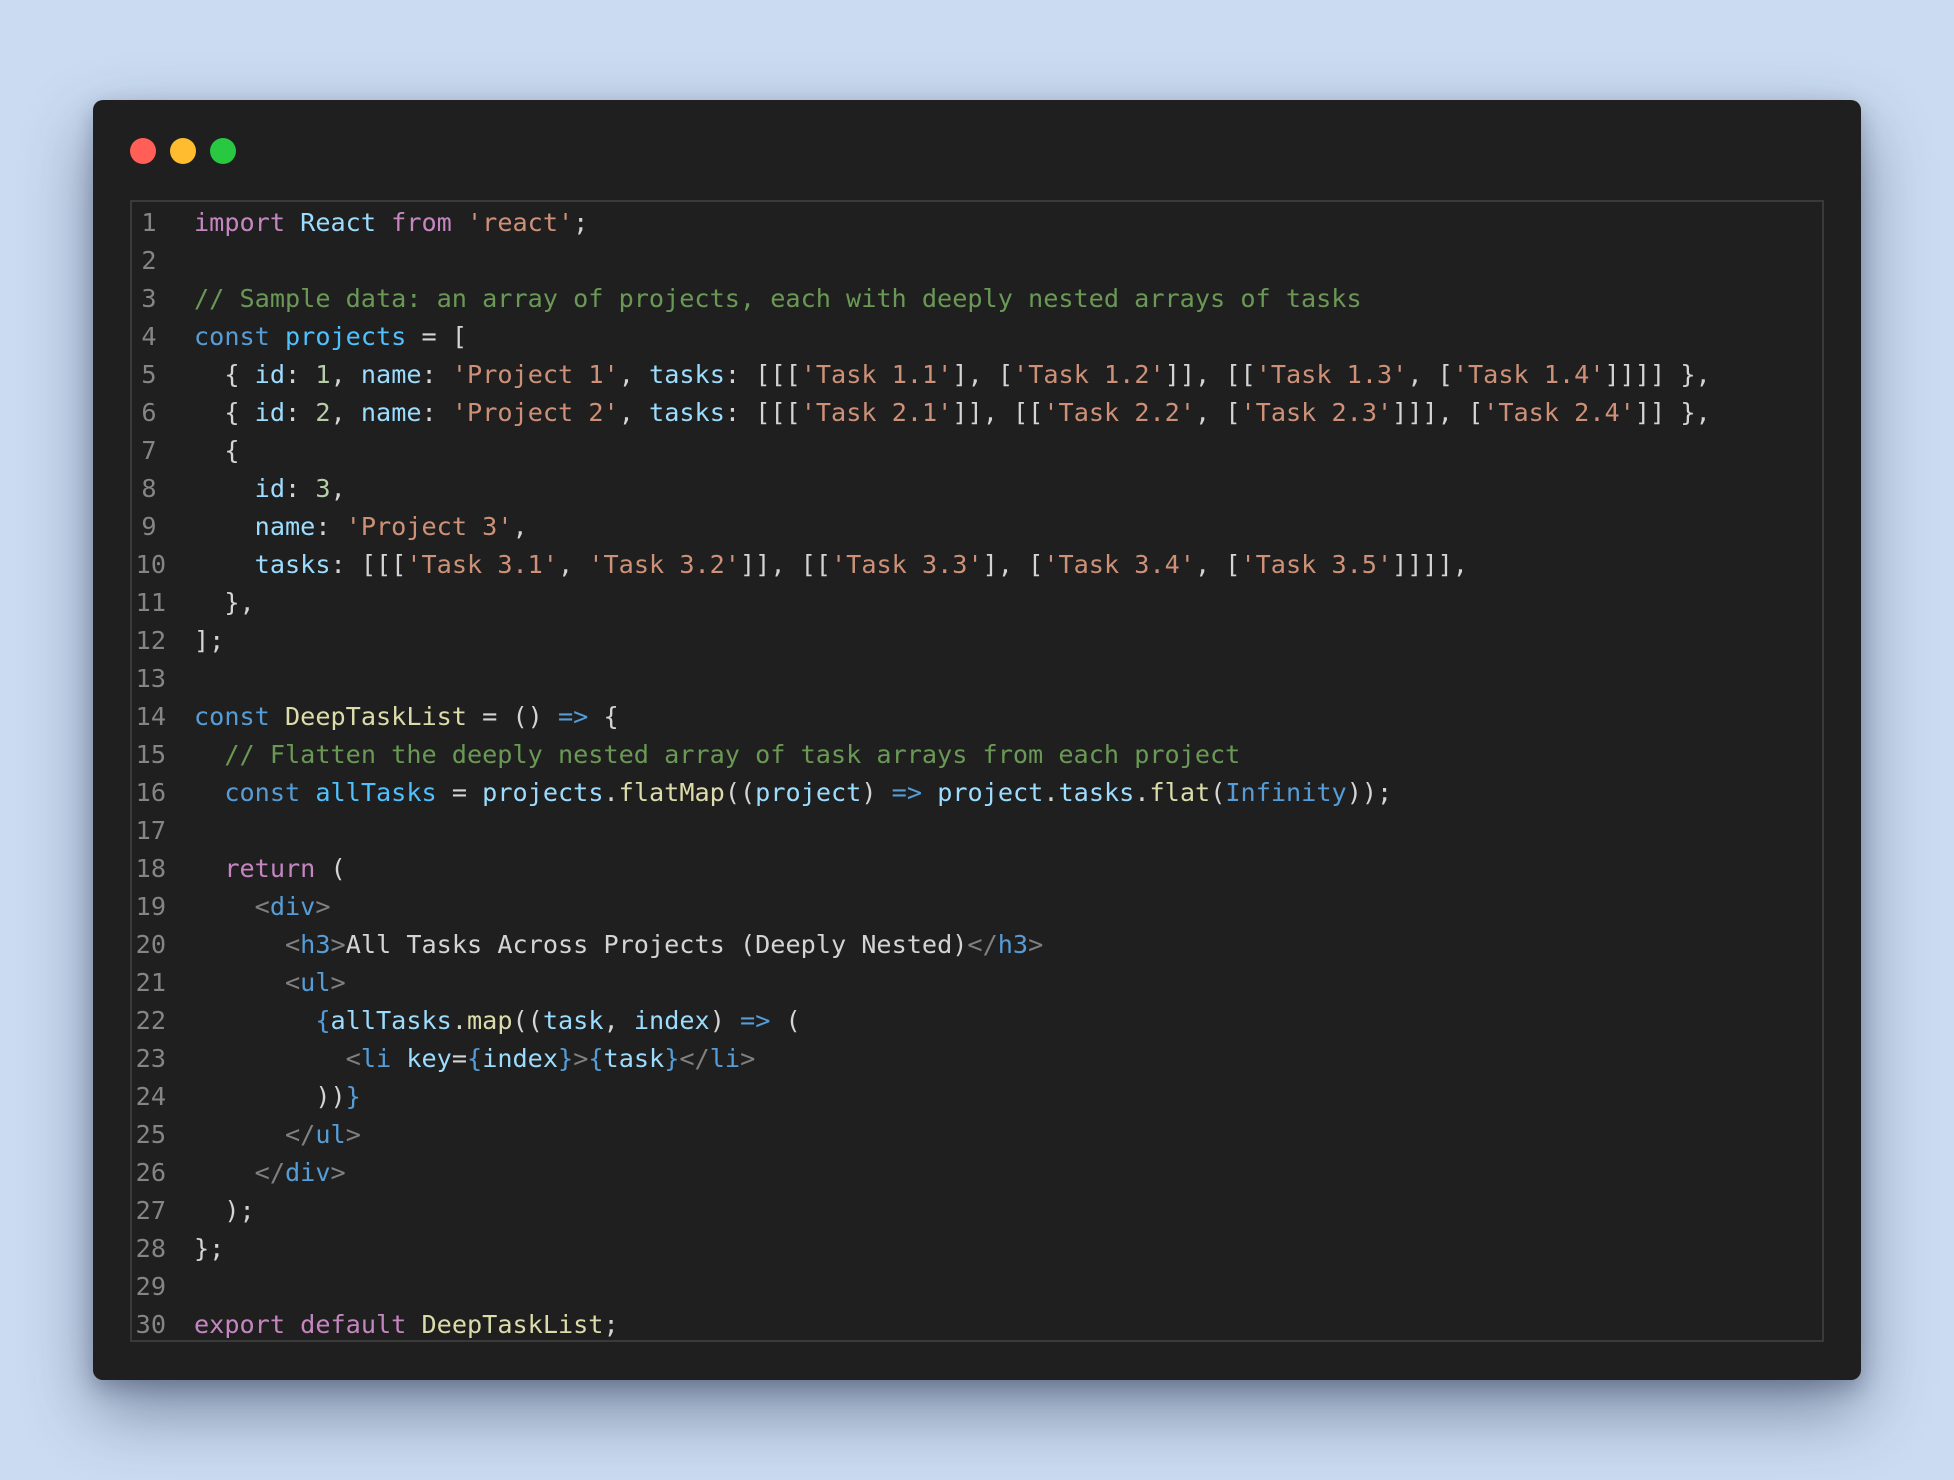  What do you see at coordinates (223, 151) in the screenshot?
I see `maximize-window-icon` at bounding box center [223, 151].